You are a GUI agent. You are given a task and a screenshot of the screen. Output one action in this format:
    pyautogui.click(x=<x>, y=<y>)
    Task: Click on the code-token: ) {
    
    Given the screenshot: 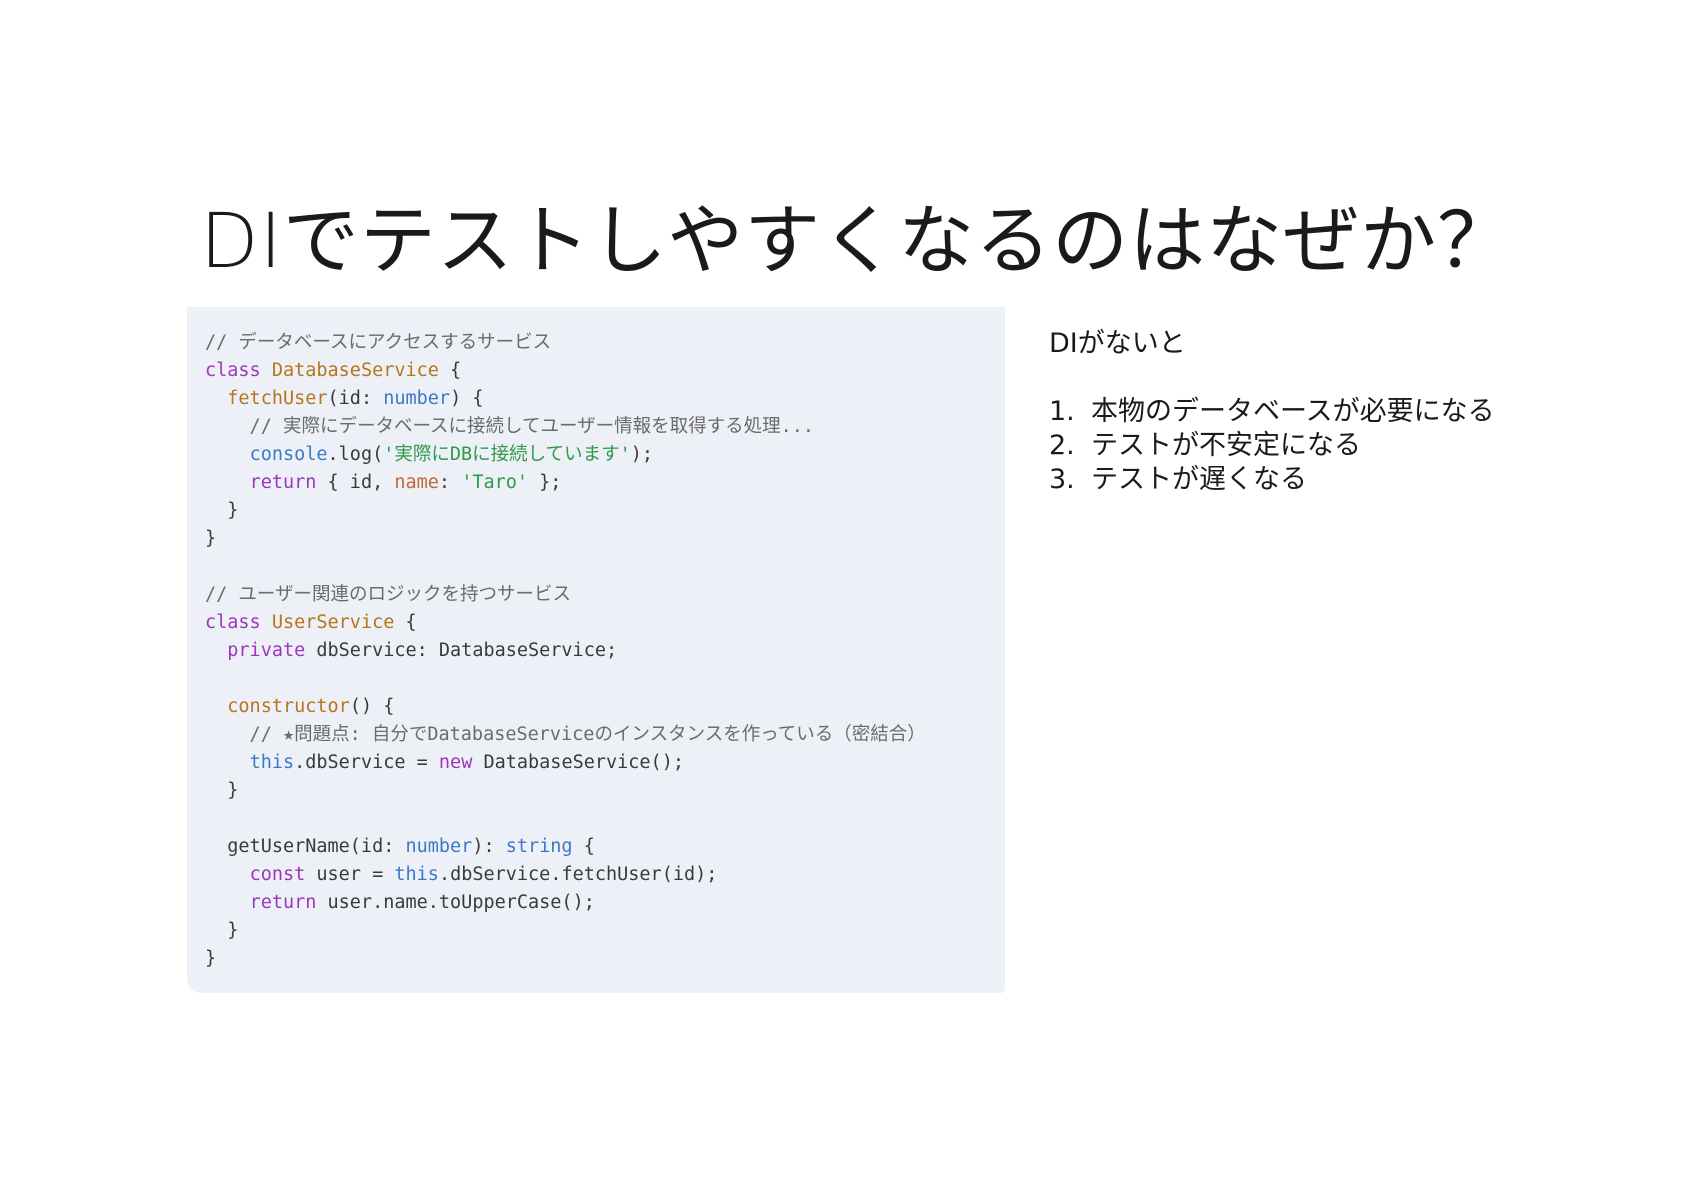 What is the action you would take?
    pyautogui.click(x=467, y=398)
    